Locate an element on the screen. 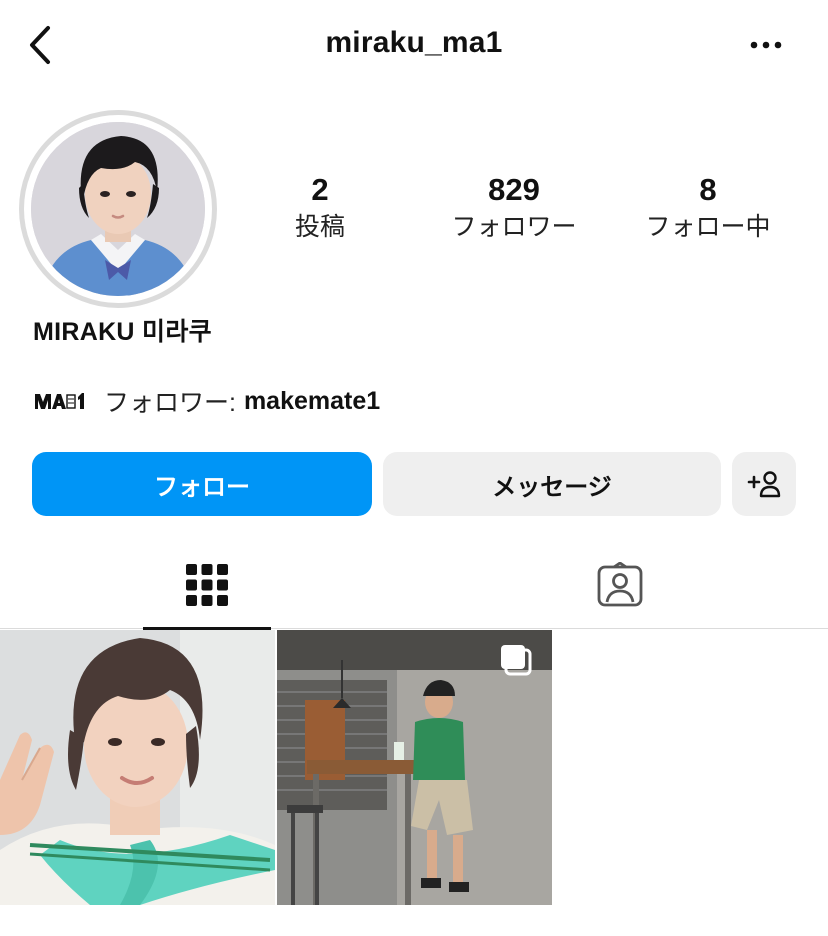 The width and height of the screenshot is (828, 936). followed-by-label: フォロワー: is located at coordinates (170, 403).